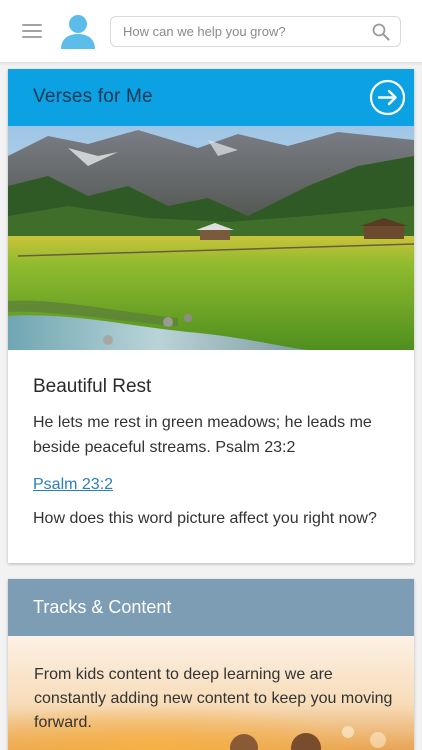 The width and height of the screenshot is (422, 750). I want to click on verse-title: Beautiful Rest, so click(92, 386).